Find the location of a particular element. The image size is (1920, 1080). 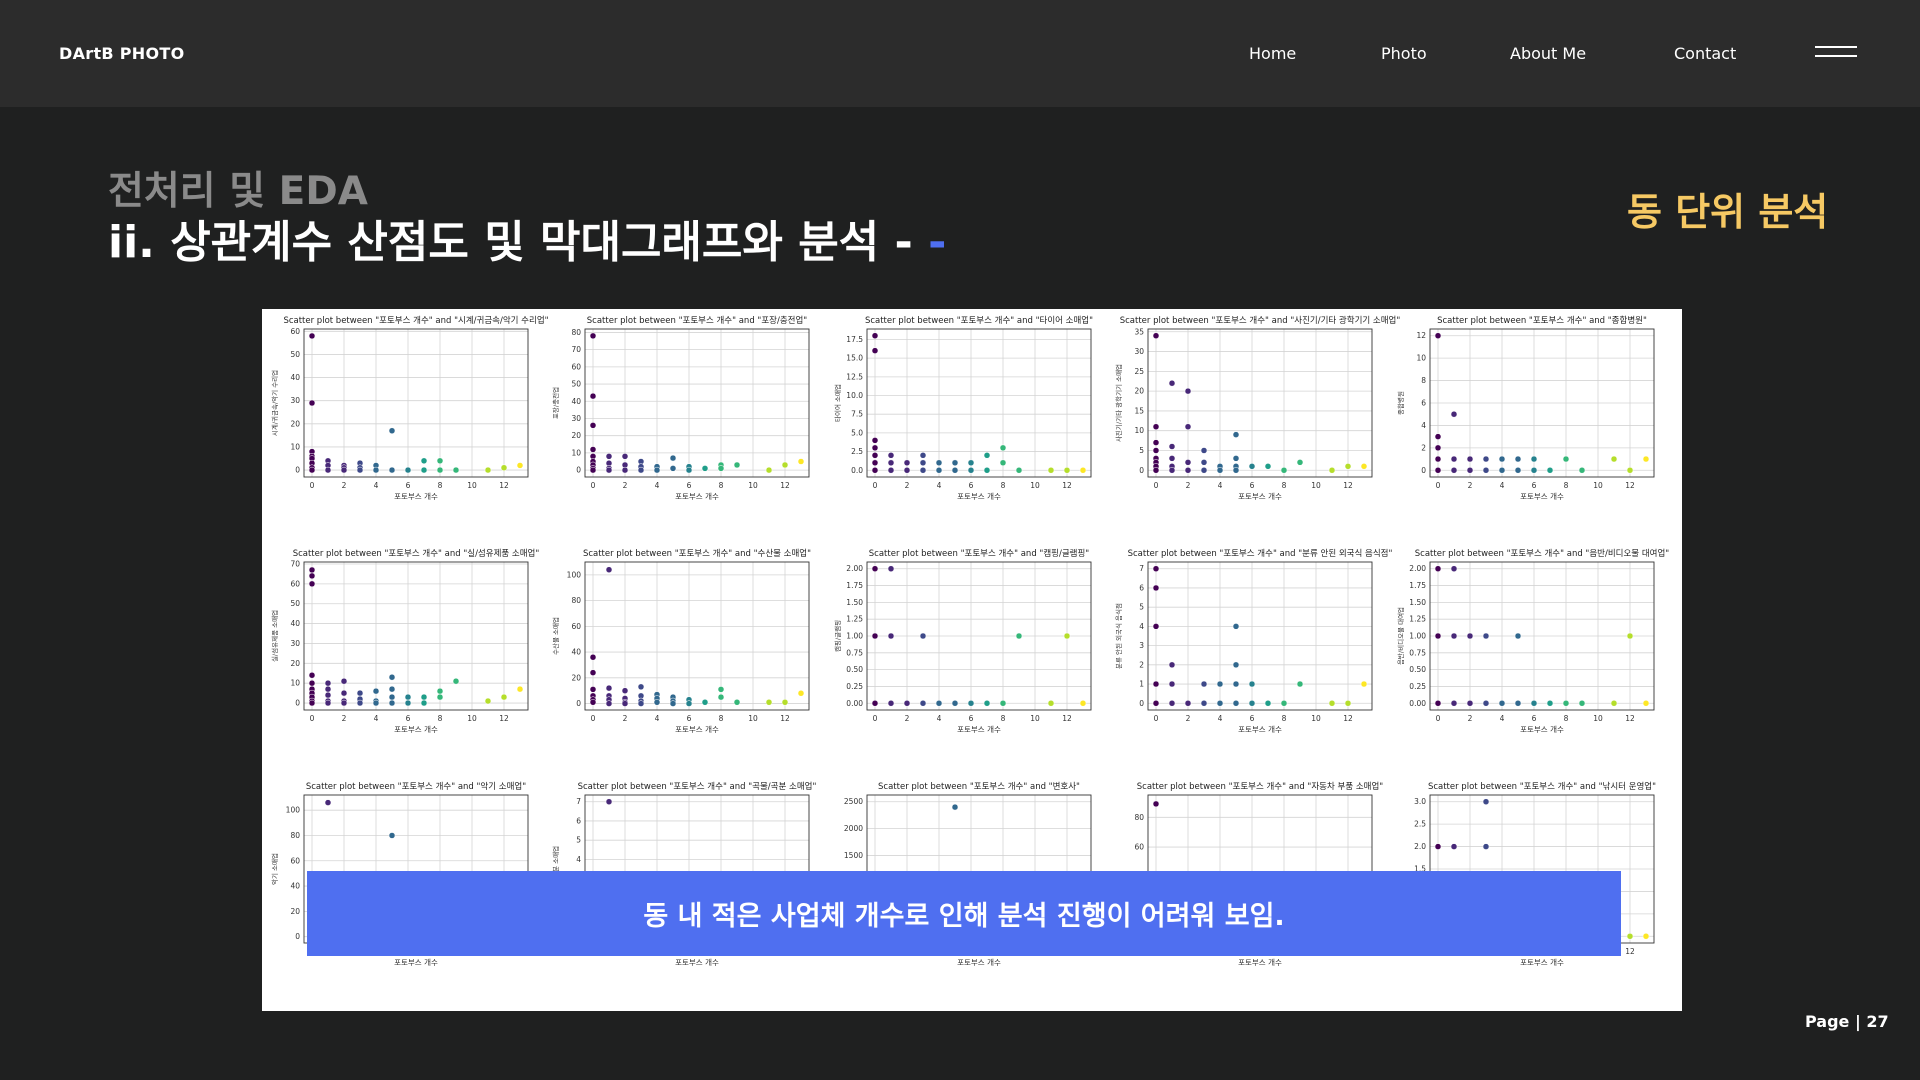

y-tick-label: 4 is located at coordinates (1141, 626).